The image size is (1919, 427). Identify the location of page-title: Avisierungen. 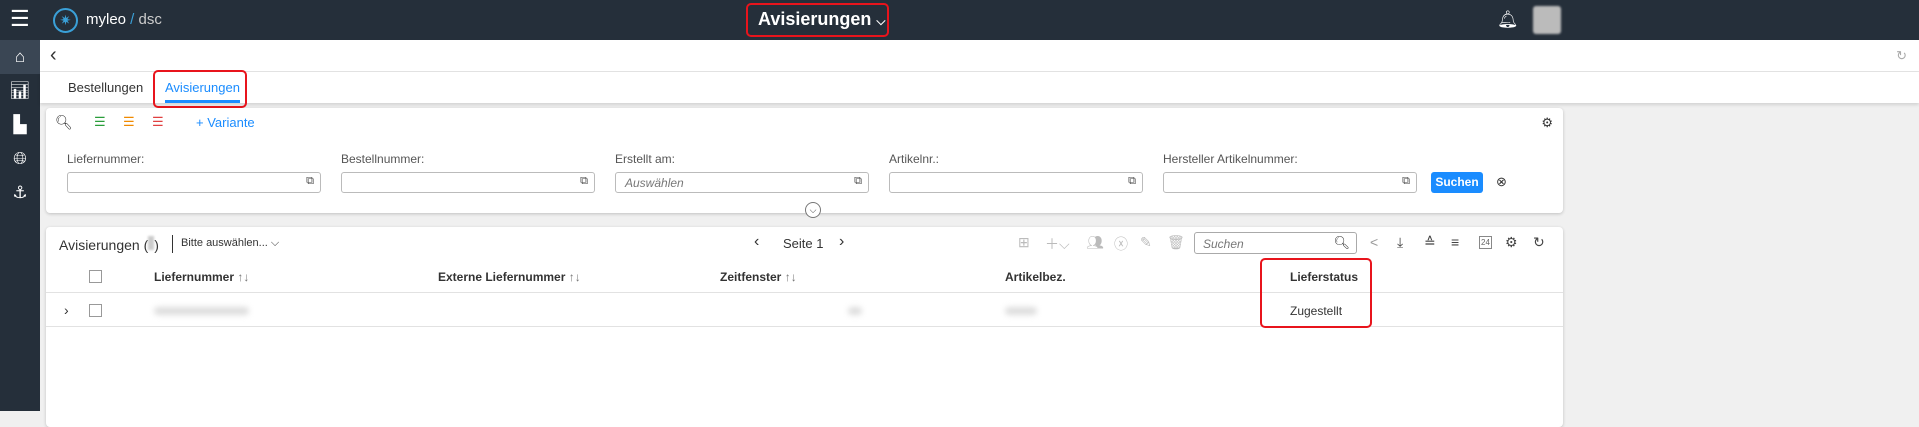
(815, 19).